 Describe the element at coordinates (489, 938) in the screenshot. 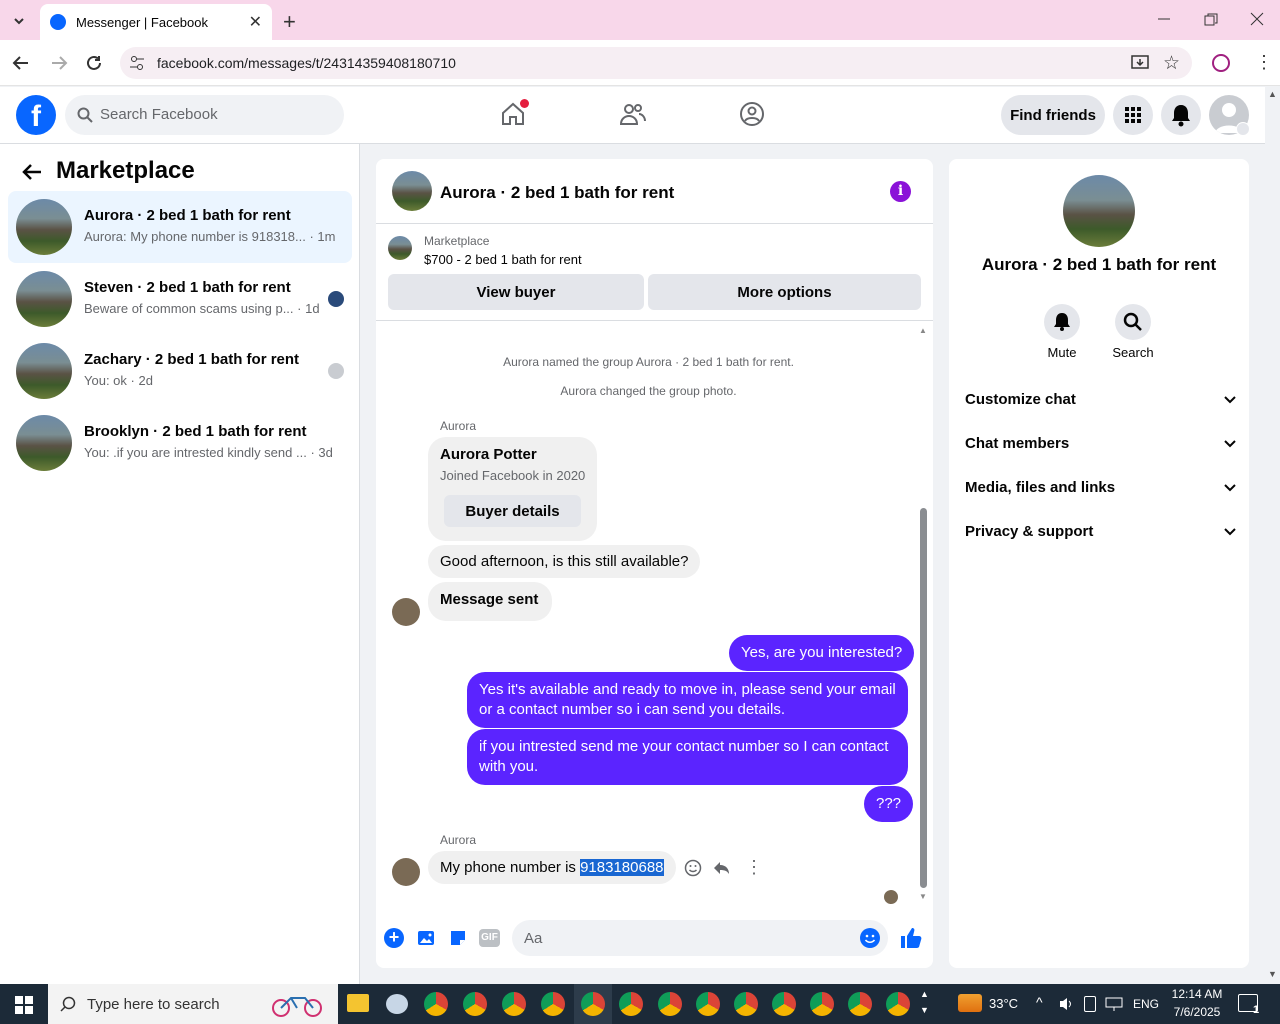

I see `gif-icon: GIF` at that location.